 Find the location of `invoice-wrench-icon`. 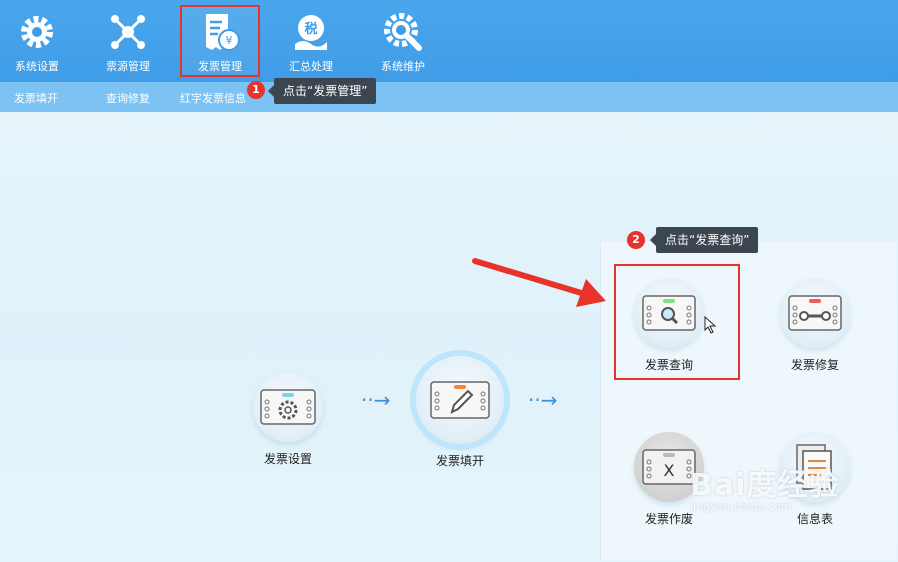

invoice-wrench-icon is located at coordinates (815, 313).